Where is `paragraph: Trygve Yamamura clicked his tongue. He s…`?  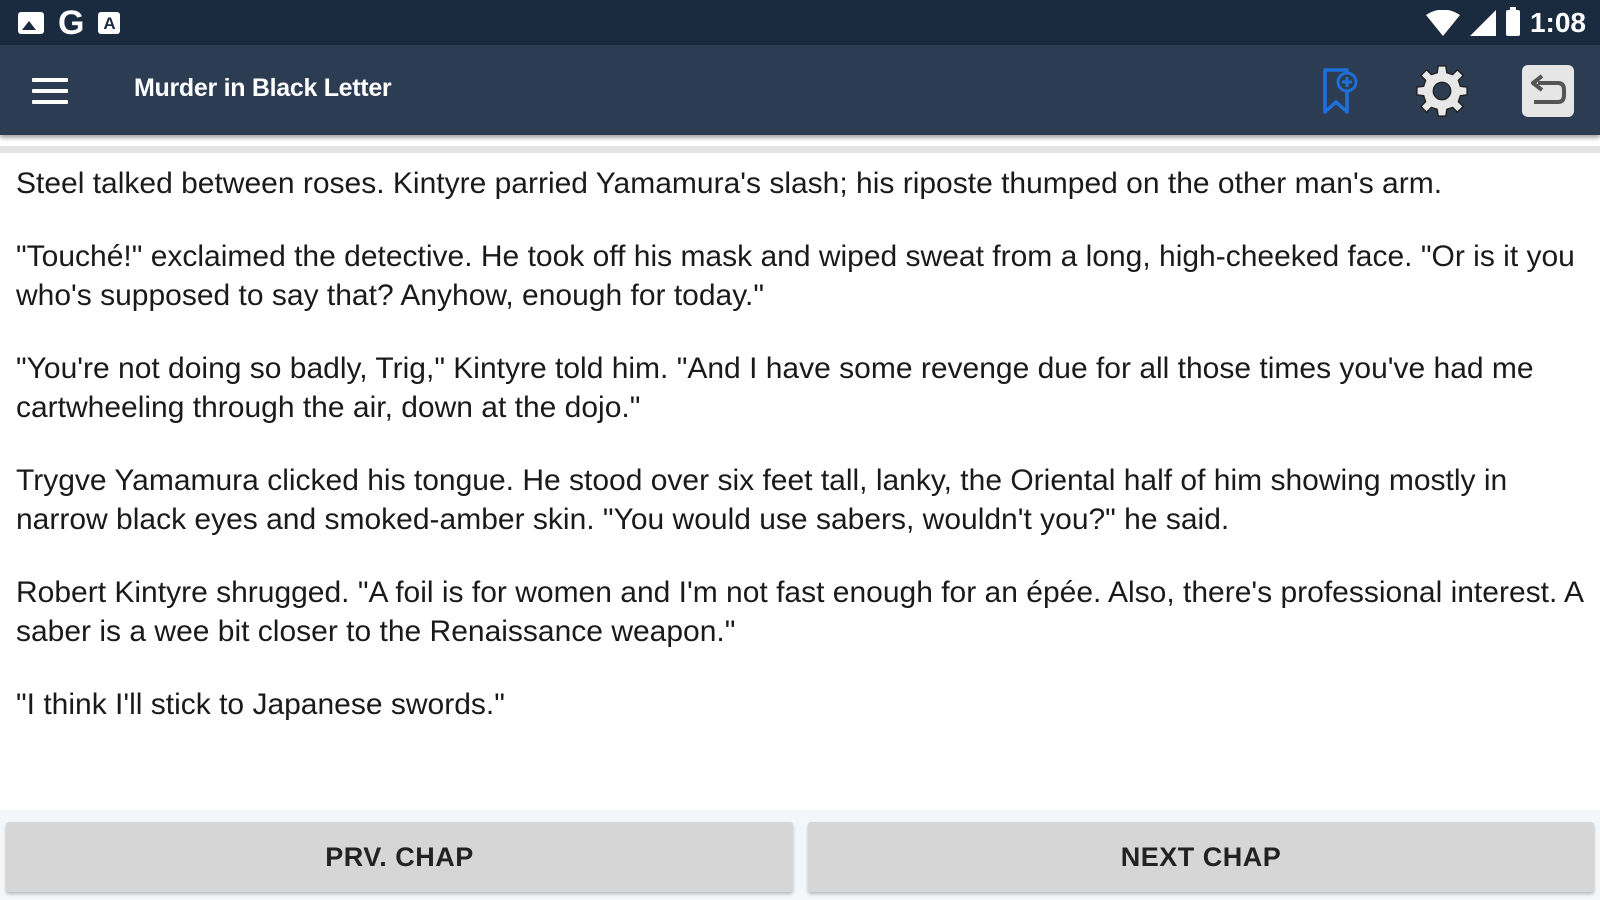
paragraph: Trygve Yamamura clicked his tongue. He s… is located at coordinates (762, 500).